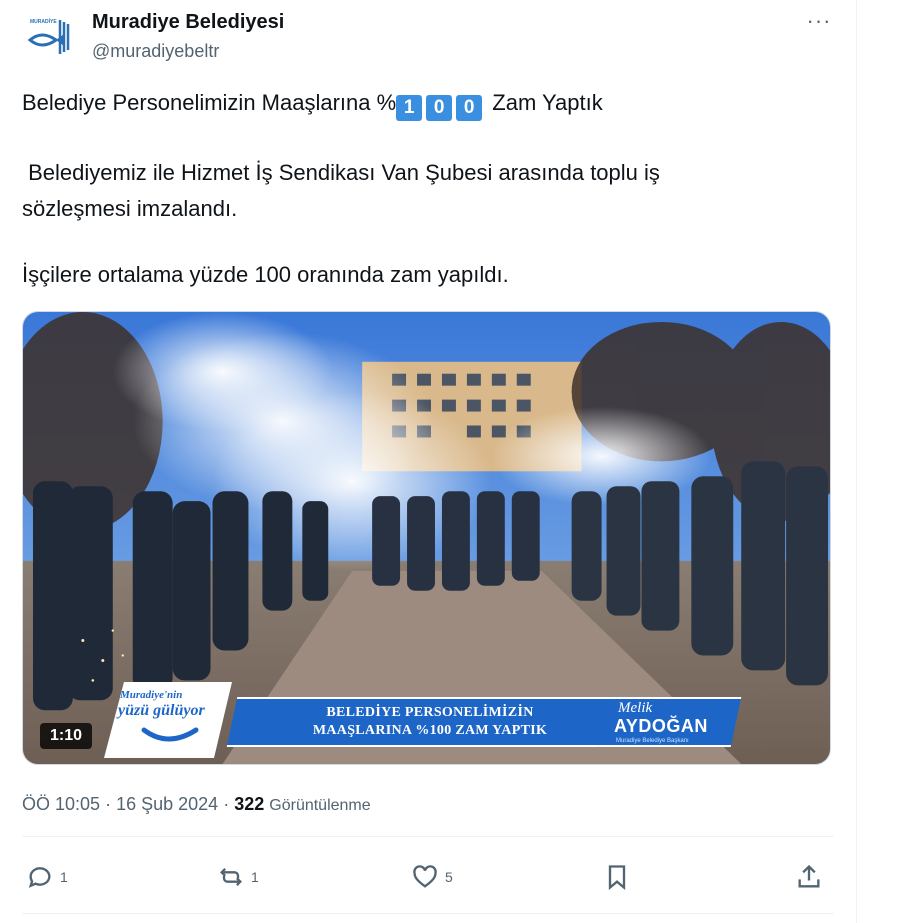  What do you see at coordinates (409, 108) in the screenshot?
I see `keycap-digit: 1` at bounding box center [409, 108].